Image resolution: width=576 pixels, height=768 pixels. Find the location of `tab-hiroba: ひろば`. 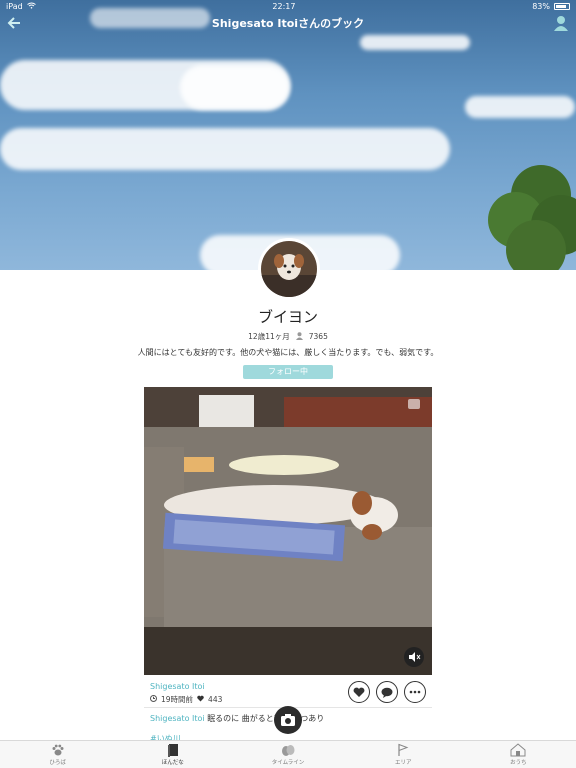

tab-hiroba: ひろば is located at coordinates (57, 754).